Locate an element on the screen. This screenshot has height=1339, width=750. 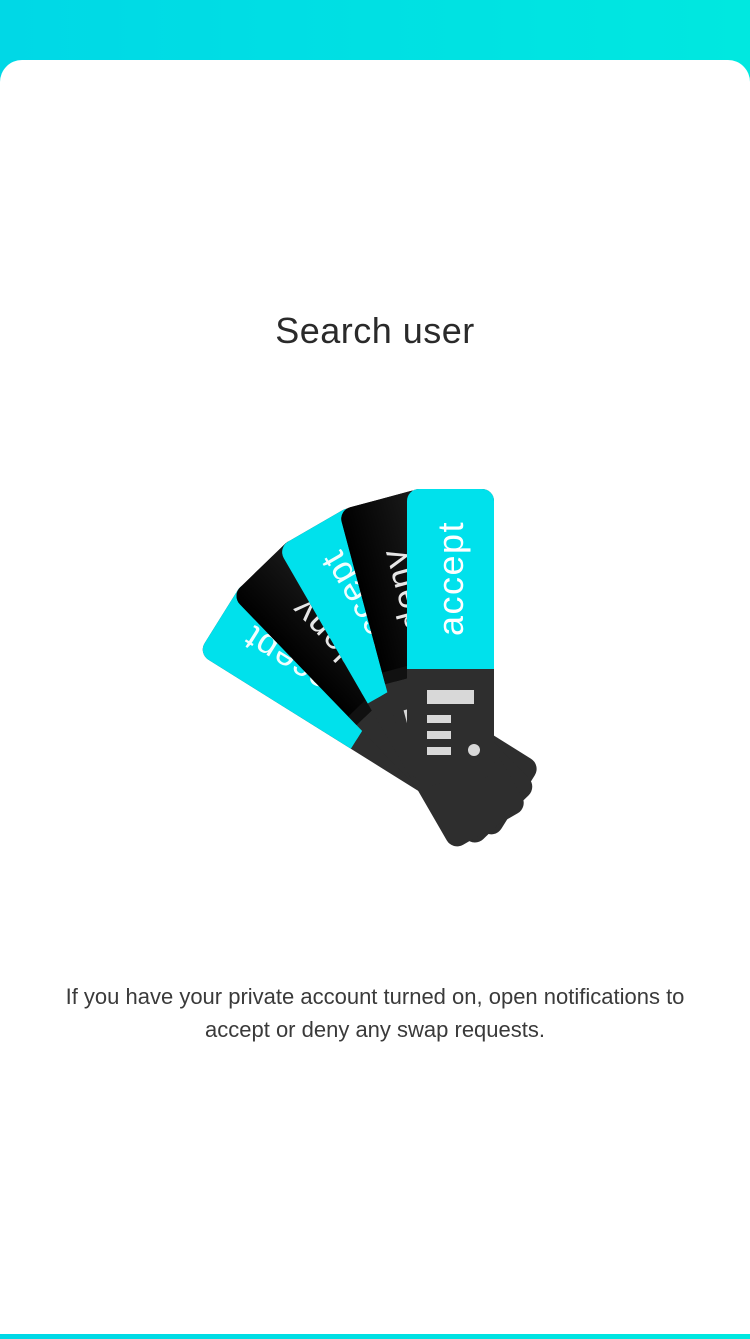
fan-icon: accept deny accept deny accept is located at coordinates (369, 668).